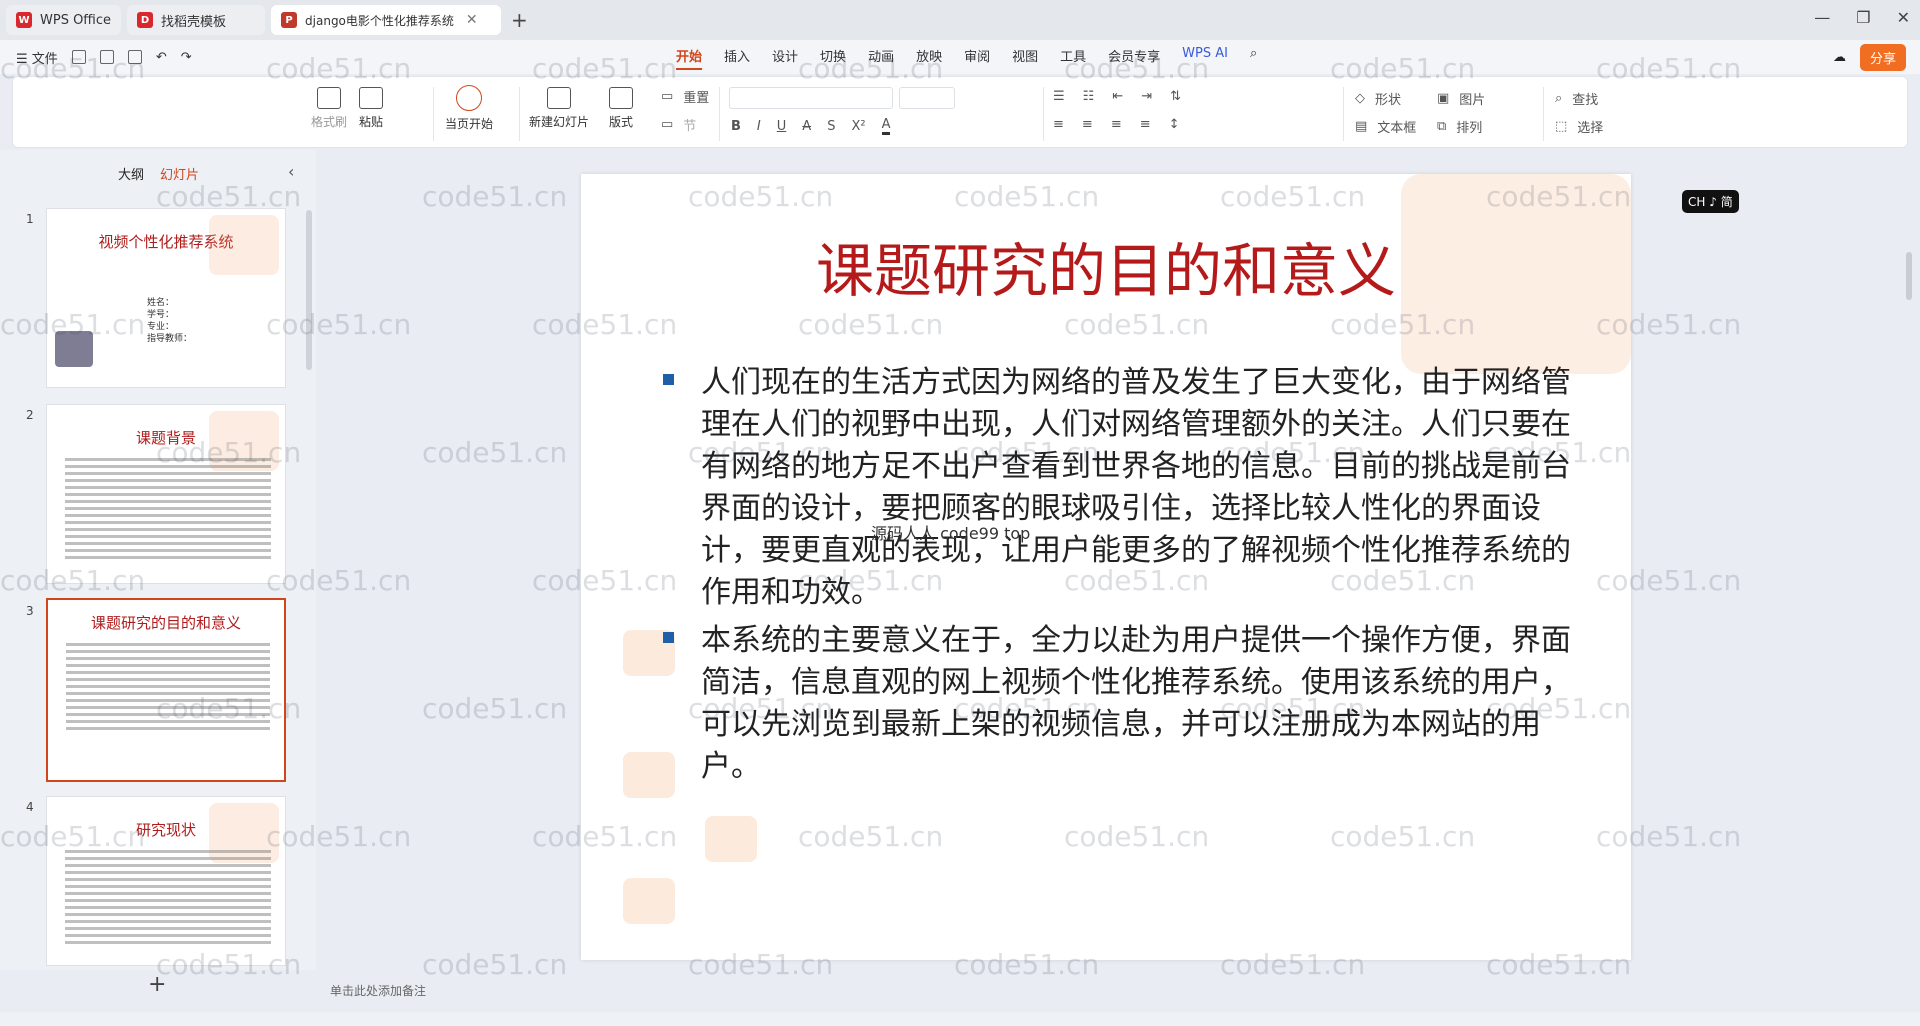 The width and height of the screenshot is (1920, 1026). I want to click on arrange-button: ⧉ 排列, so click(1459, 126).